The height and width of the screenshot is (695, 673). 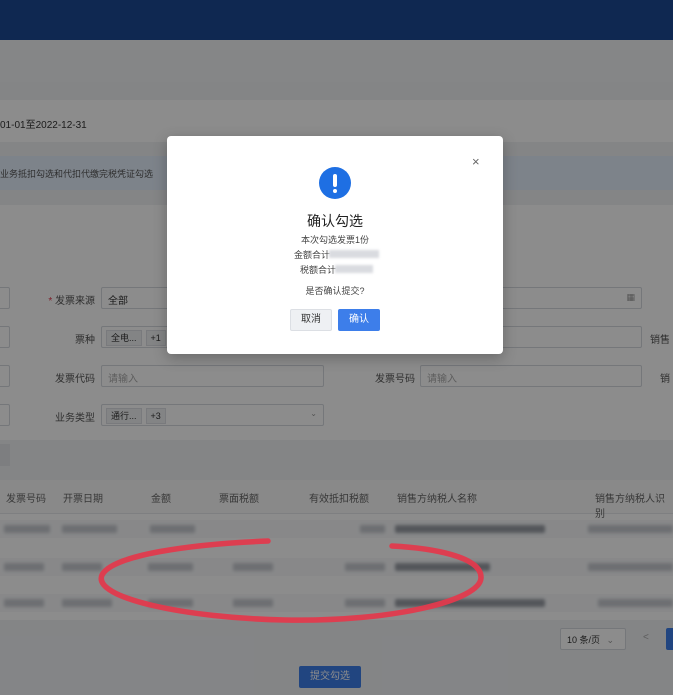 I want to click on dialog-title: 确认勾选, so click(x=335, y=221).